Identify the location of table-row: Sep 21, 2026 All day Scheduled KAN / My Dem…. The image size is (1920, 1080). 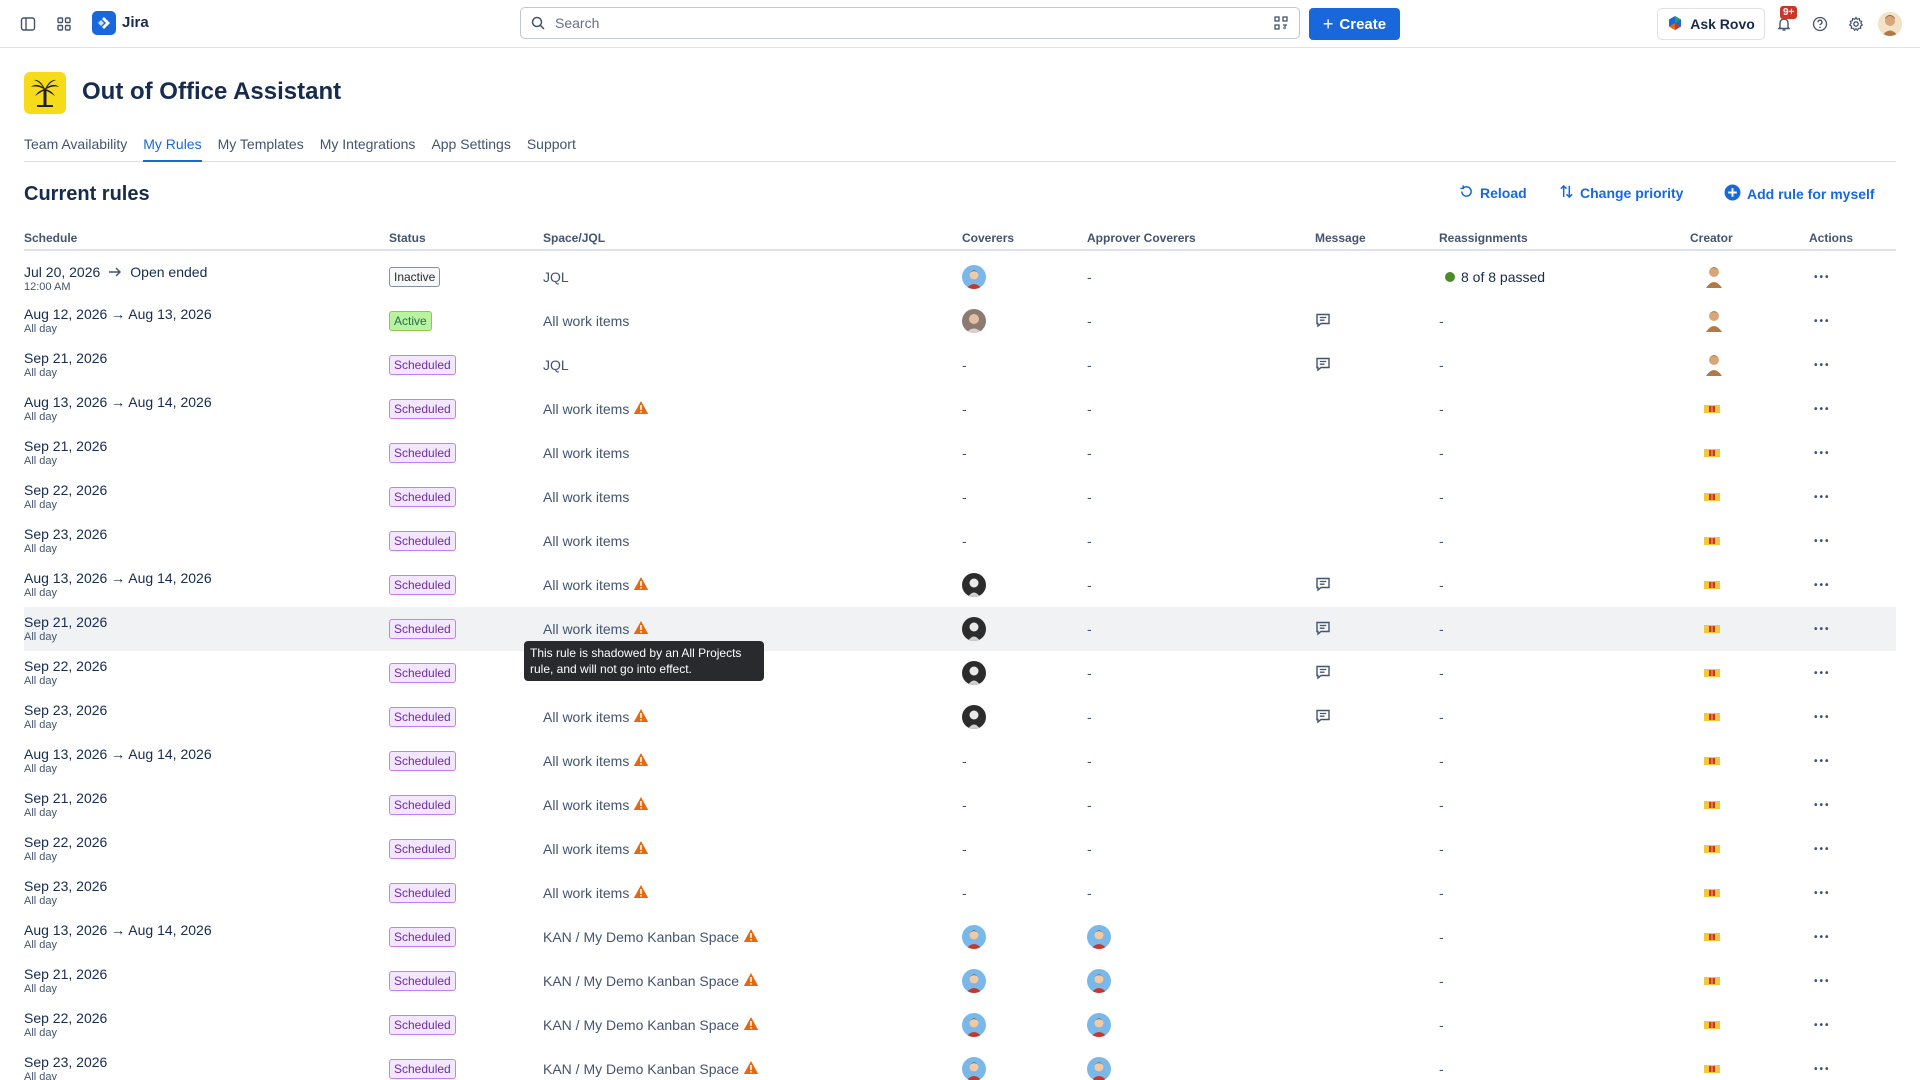
(960, 981).